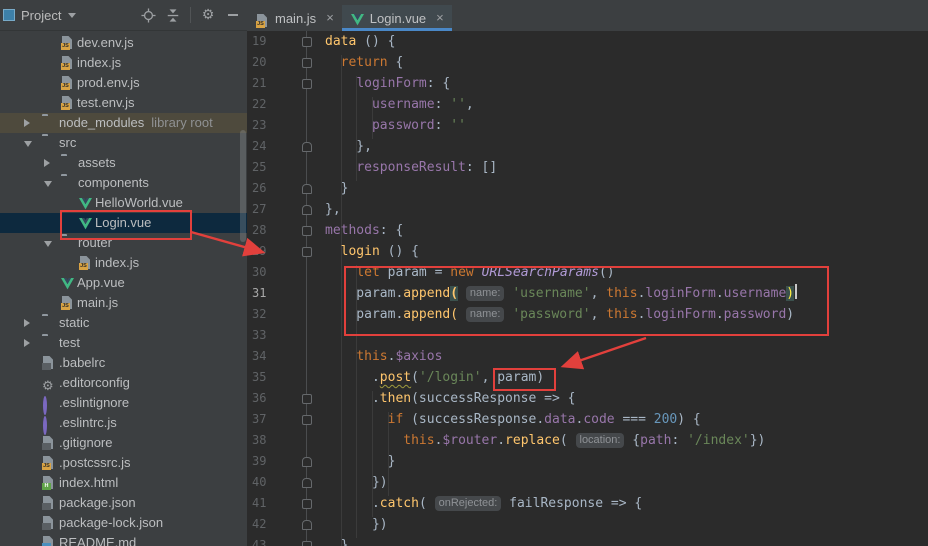 Image resolution: width=928 pixels, height=546 pixels. Describe the element at coordinates (41, 15) in the screenshot. I see `project-panel-title: Project` at that location.